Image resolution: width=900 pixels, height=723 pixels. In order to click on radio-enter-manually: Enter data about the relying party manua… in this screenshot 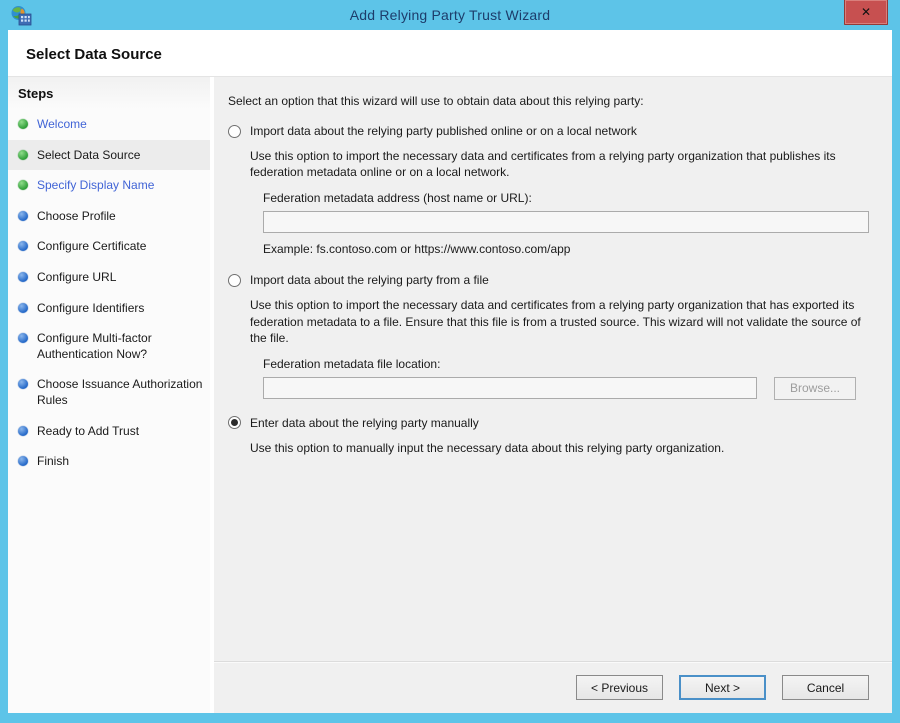, I will do `click(553, 423)`.